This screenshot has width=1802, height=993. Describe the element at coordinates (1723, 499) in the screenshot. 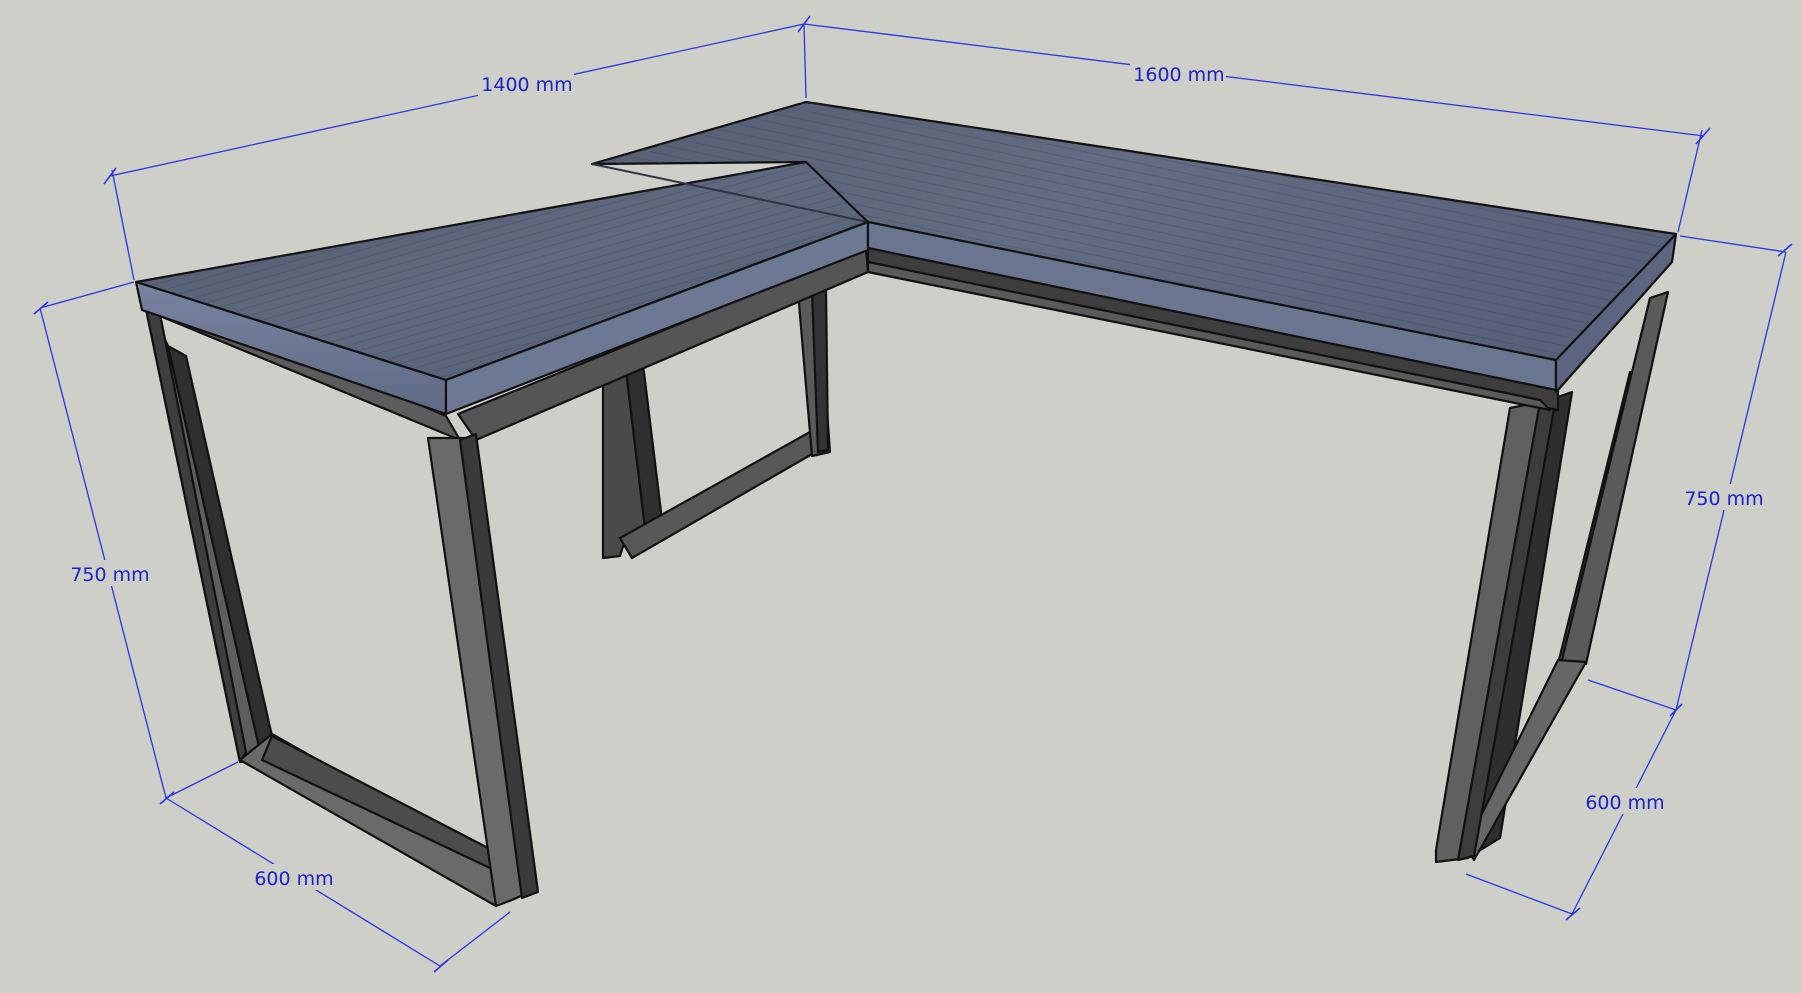

I see `dim-label-right-height: 750 mm` at that location.